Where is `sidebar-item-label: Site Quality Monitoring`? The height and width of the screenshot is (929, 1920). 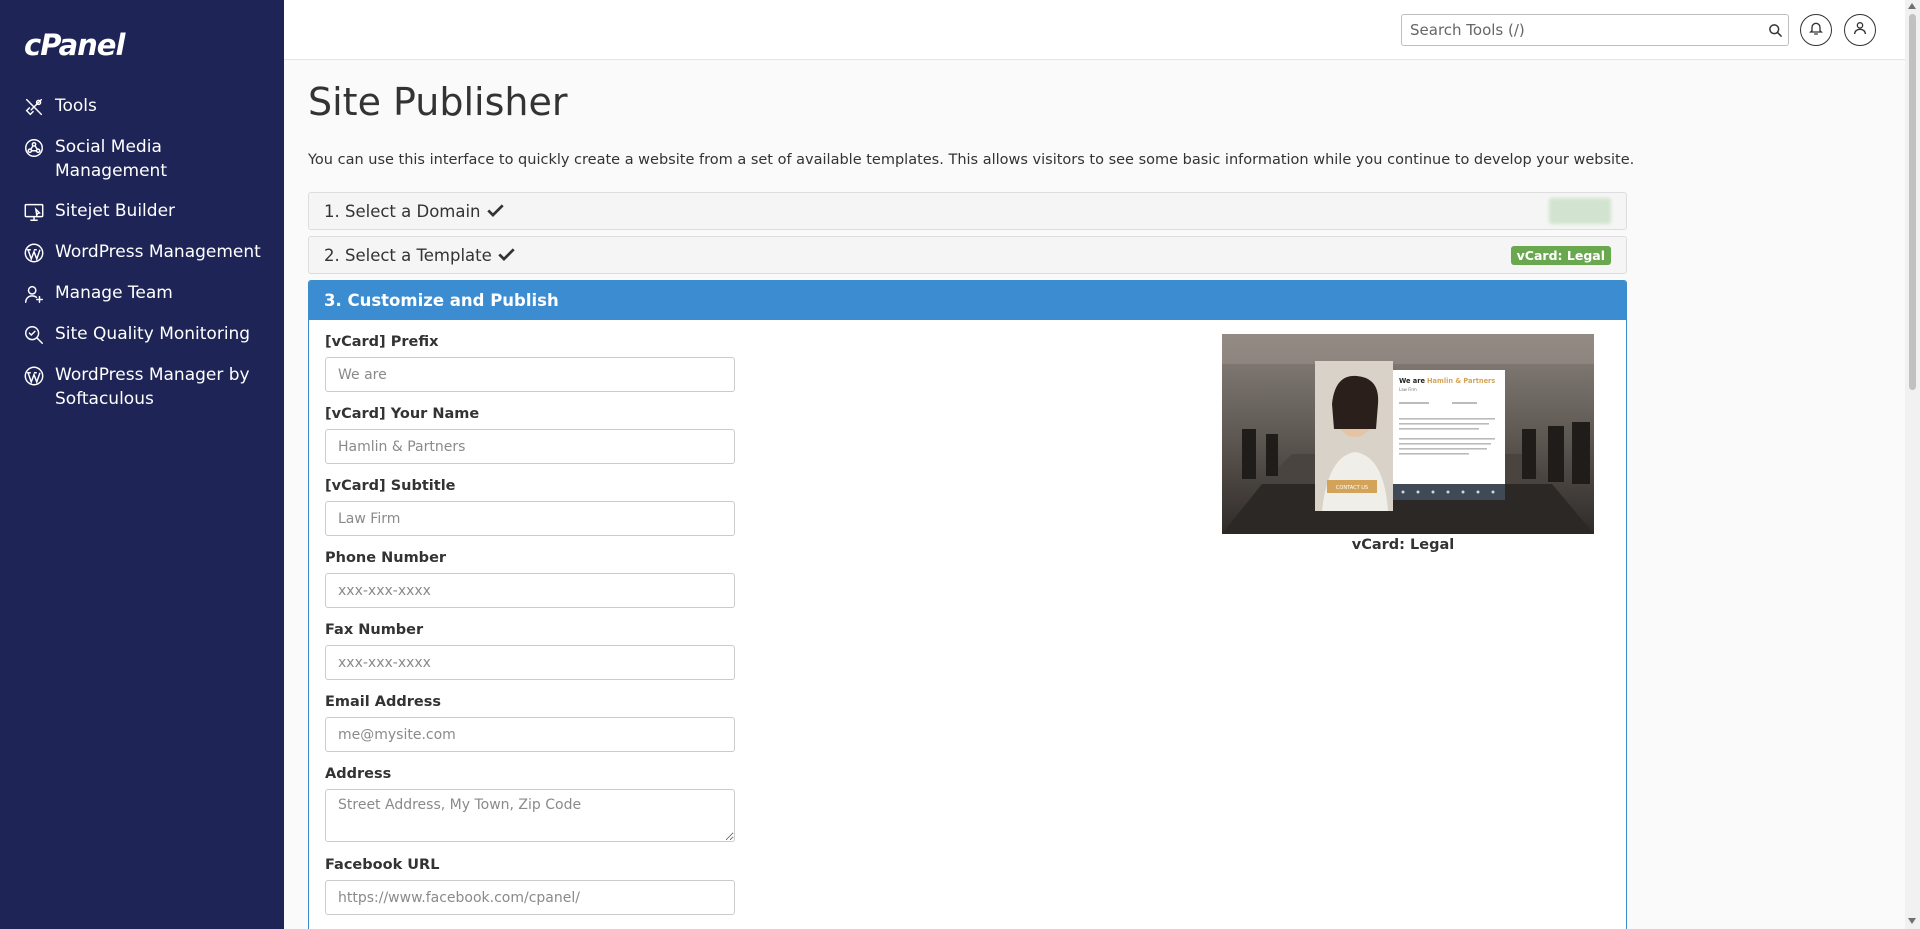
sidebar-item-label: Site Quality Monitoring is located at coordinates (153, 334).